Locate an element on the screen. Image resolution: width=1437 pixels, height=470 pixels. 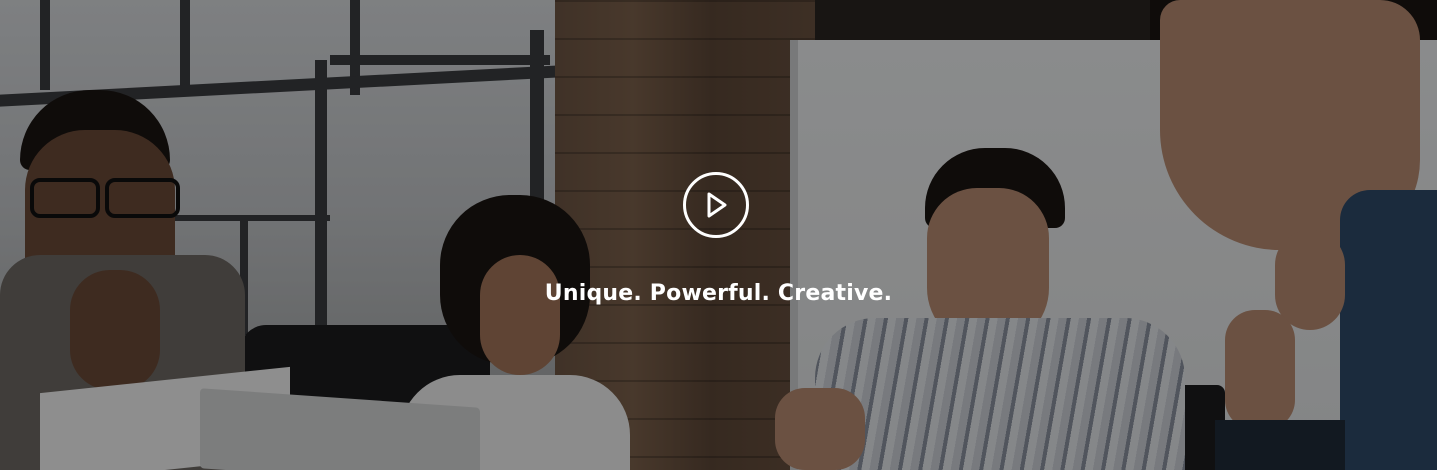
hero-tagline: Unique. Powerful. Creative. is located at coordinates (718, 293).